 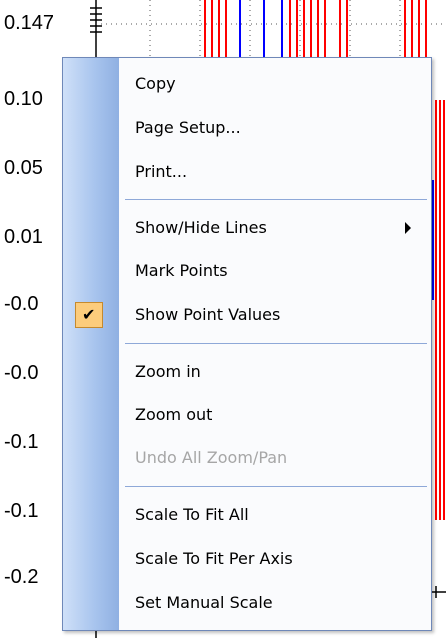 I want to click on menu-item-zoom-out: Zoom out, so click(x=275, y=415).